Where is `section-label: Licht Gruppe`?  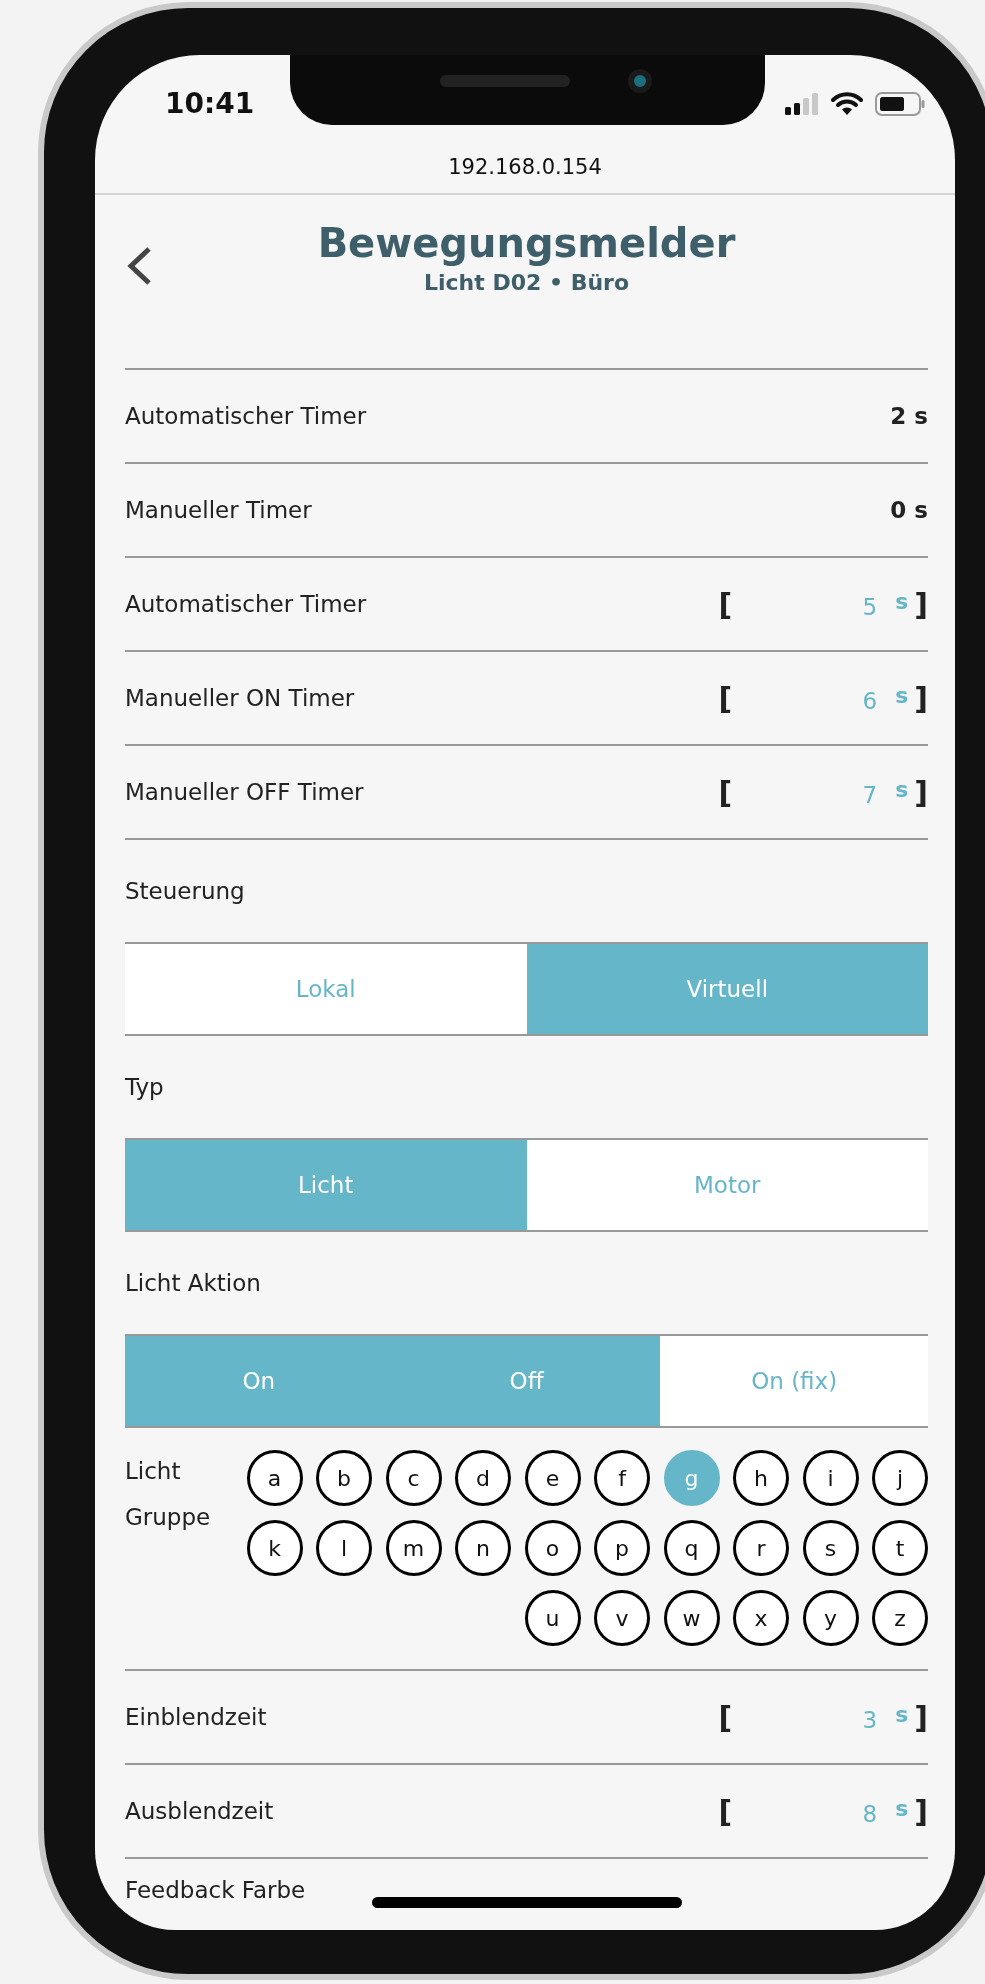
section-label: Licht Gruppe is located at coordinates (168, 1494).